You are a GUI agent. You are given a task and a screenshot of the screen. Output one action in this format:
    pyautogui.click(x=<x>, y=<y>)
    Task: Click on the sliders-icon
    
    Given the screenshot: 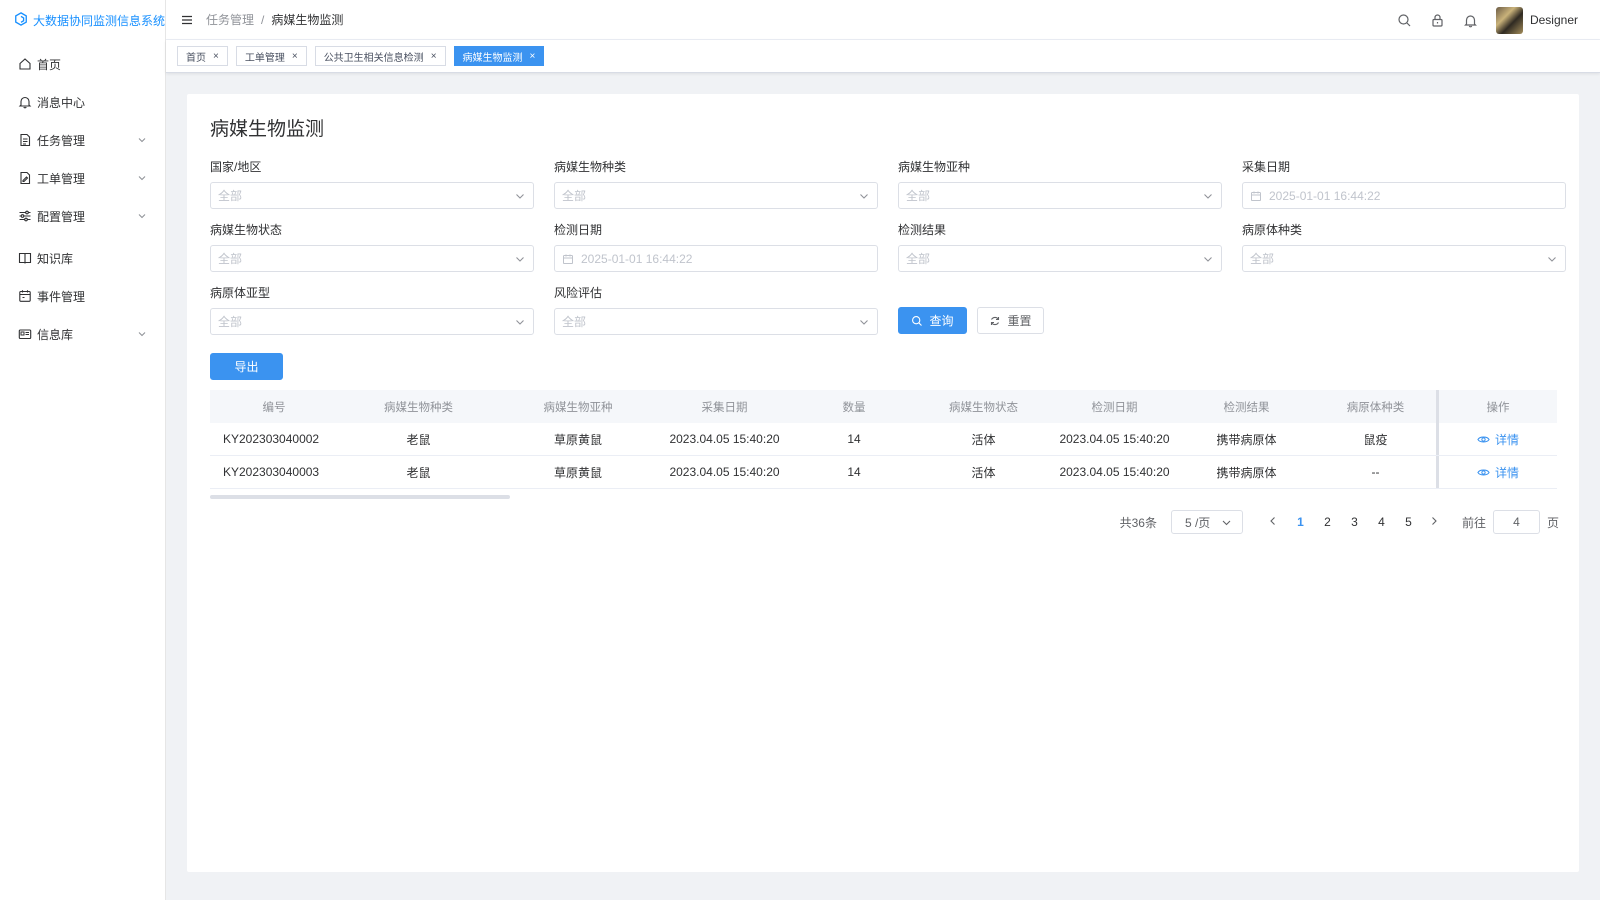 What is the action you would take?
    pyautogui.click(x=25, y=216)
    